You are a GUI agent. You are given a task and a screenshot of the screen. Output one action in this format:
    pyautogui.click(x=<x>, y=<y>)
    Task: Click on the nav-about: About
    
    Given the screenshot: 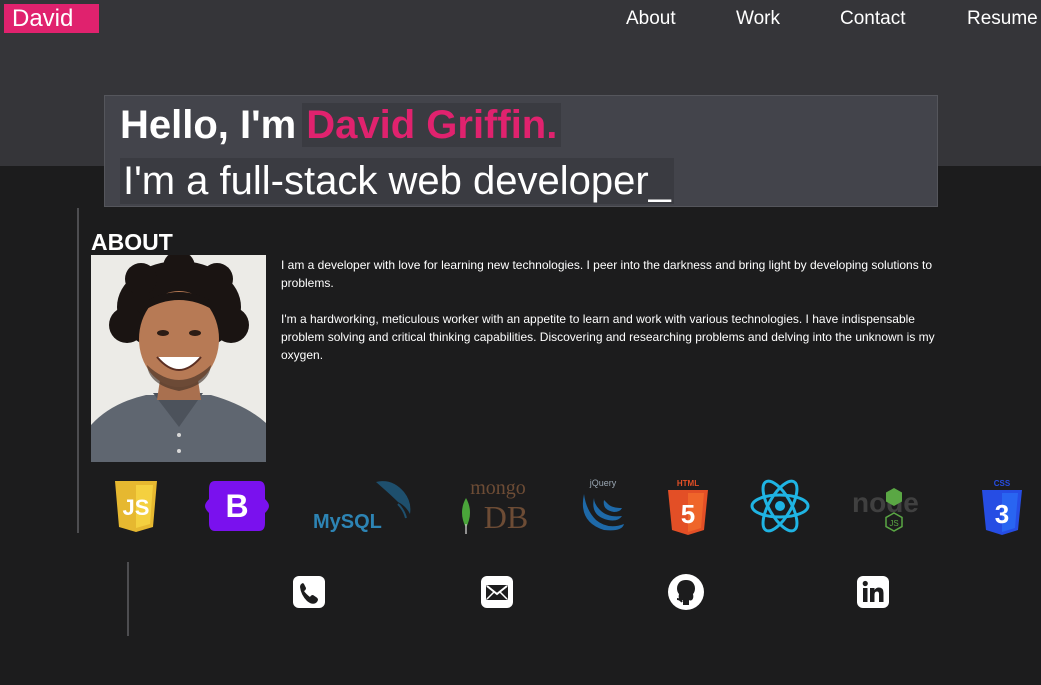 What is the action you would take?
    pyautogui.click(x=651, y=19)
    